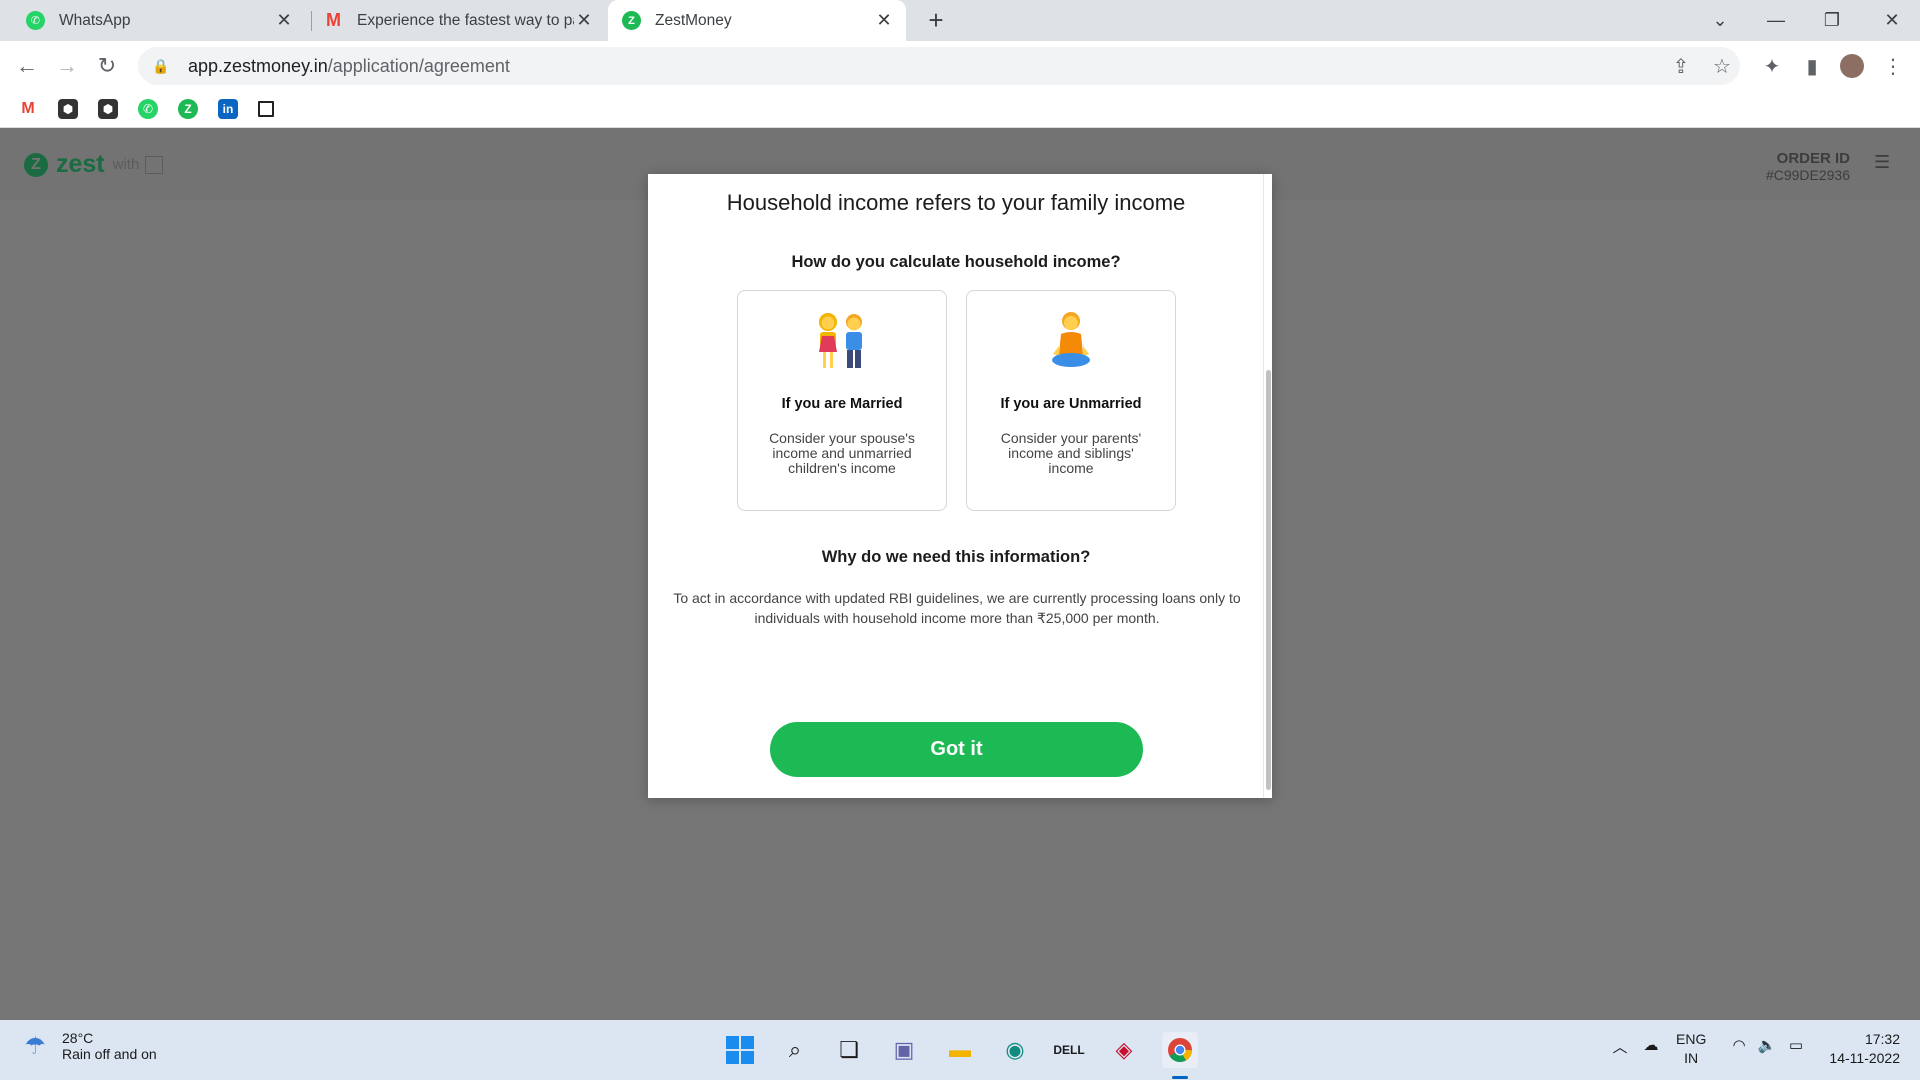 This screenshot has height=1080, width=1920. Describe the element at coordinates (465, 20) in the screenshot. I see `tab-title: Experience the fastest way to pay` at that location.